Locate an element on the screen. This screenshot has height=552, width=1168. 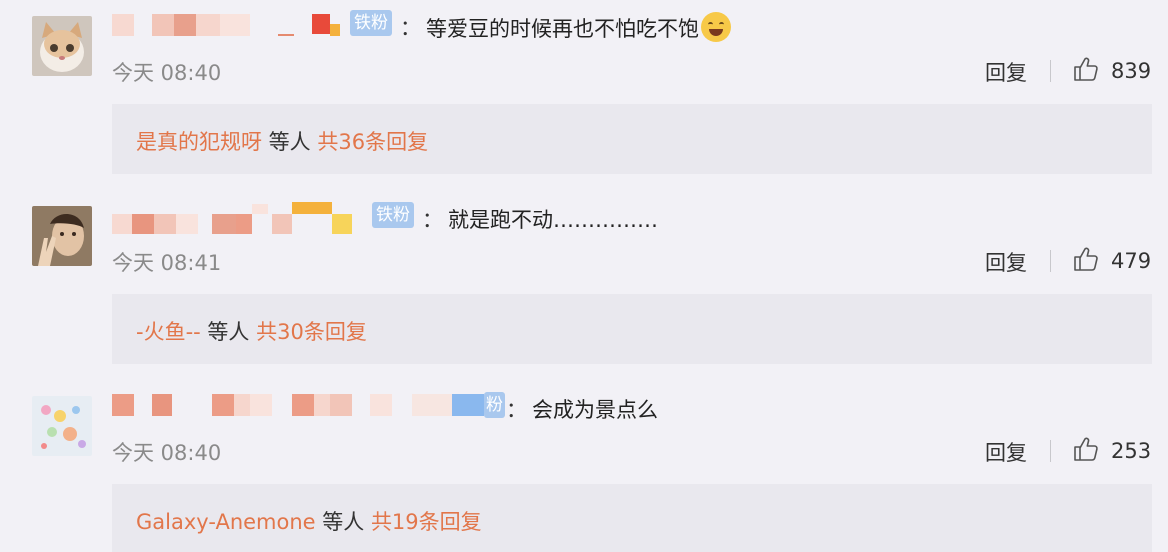
reply-count-link: 共30条回复 is located at coordinates (311, 332).